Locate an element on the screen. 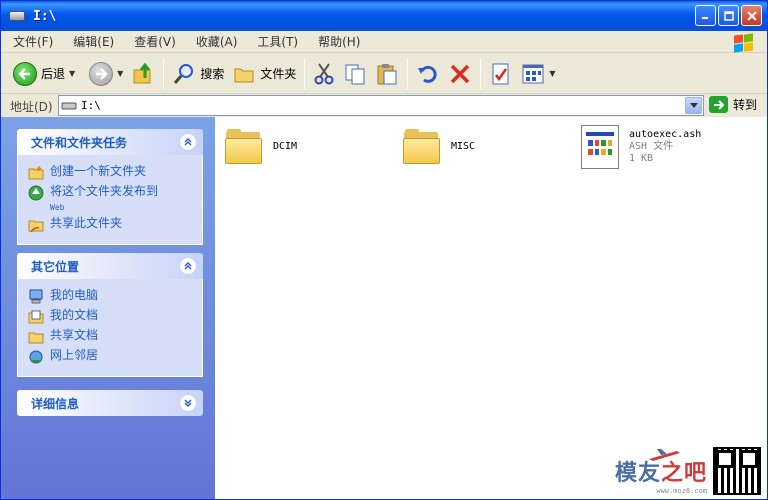  file-item-misc: MISC is located at coordinates (439, 146).